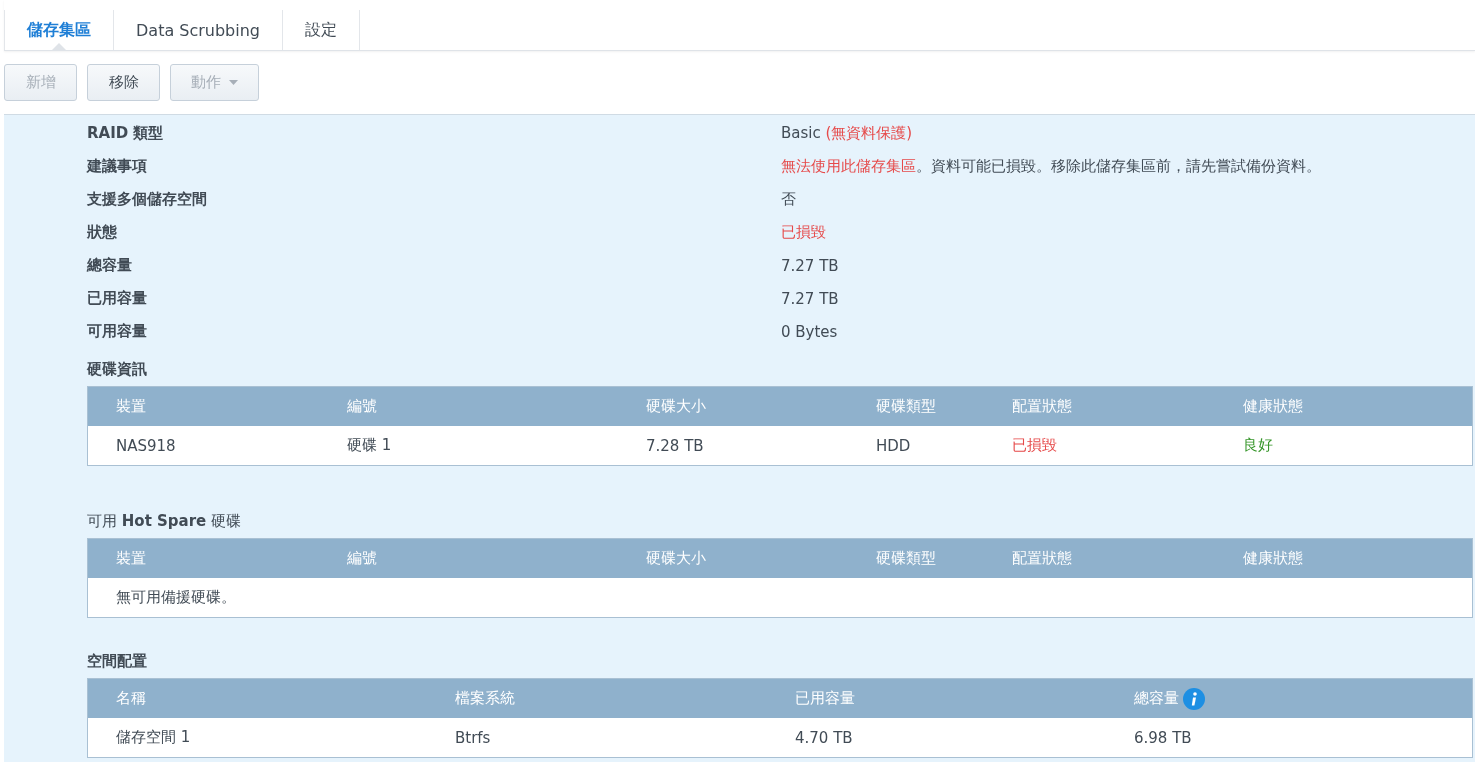  Describe the element at coordinates (625, 698) in the screenshot. I see `column-header: 檔案系統` at that location.